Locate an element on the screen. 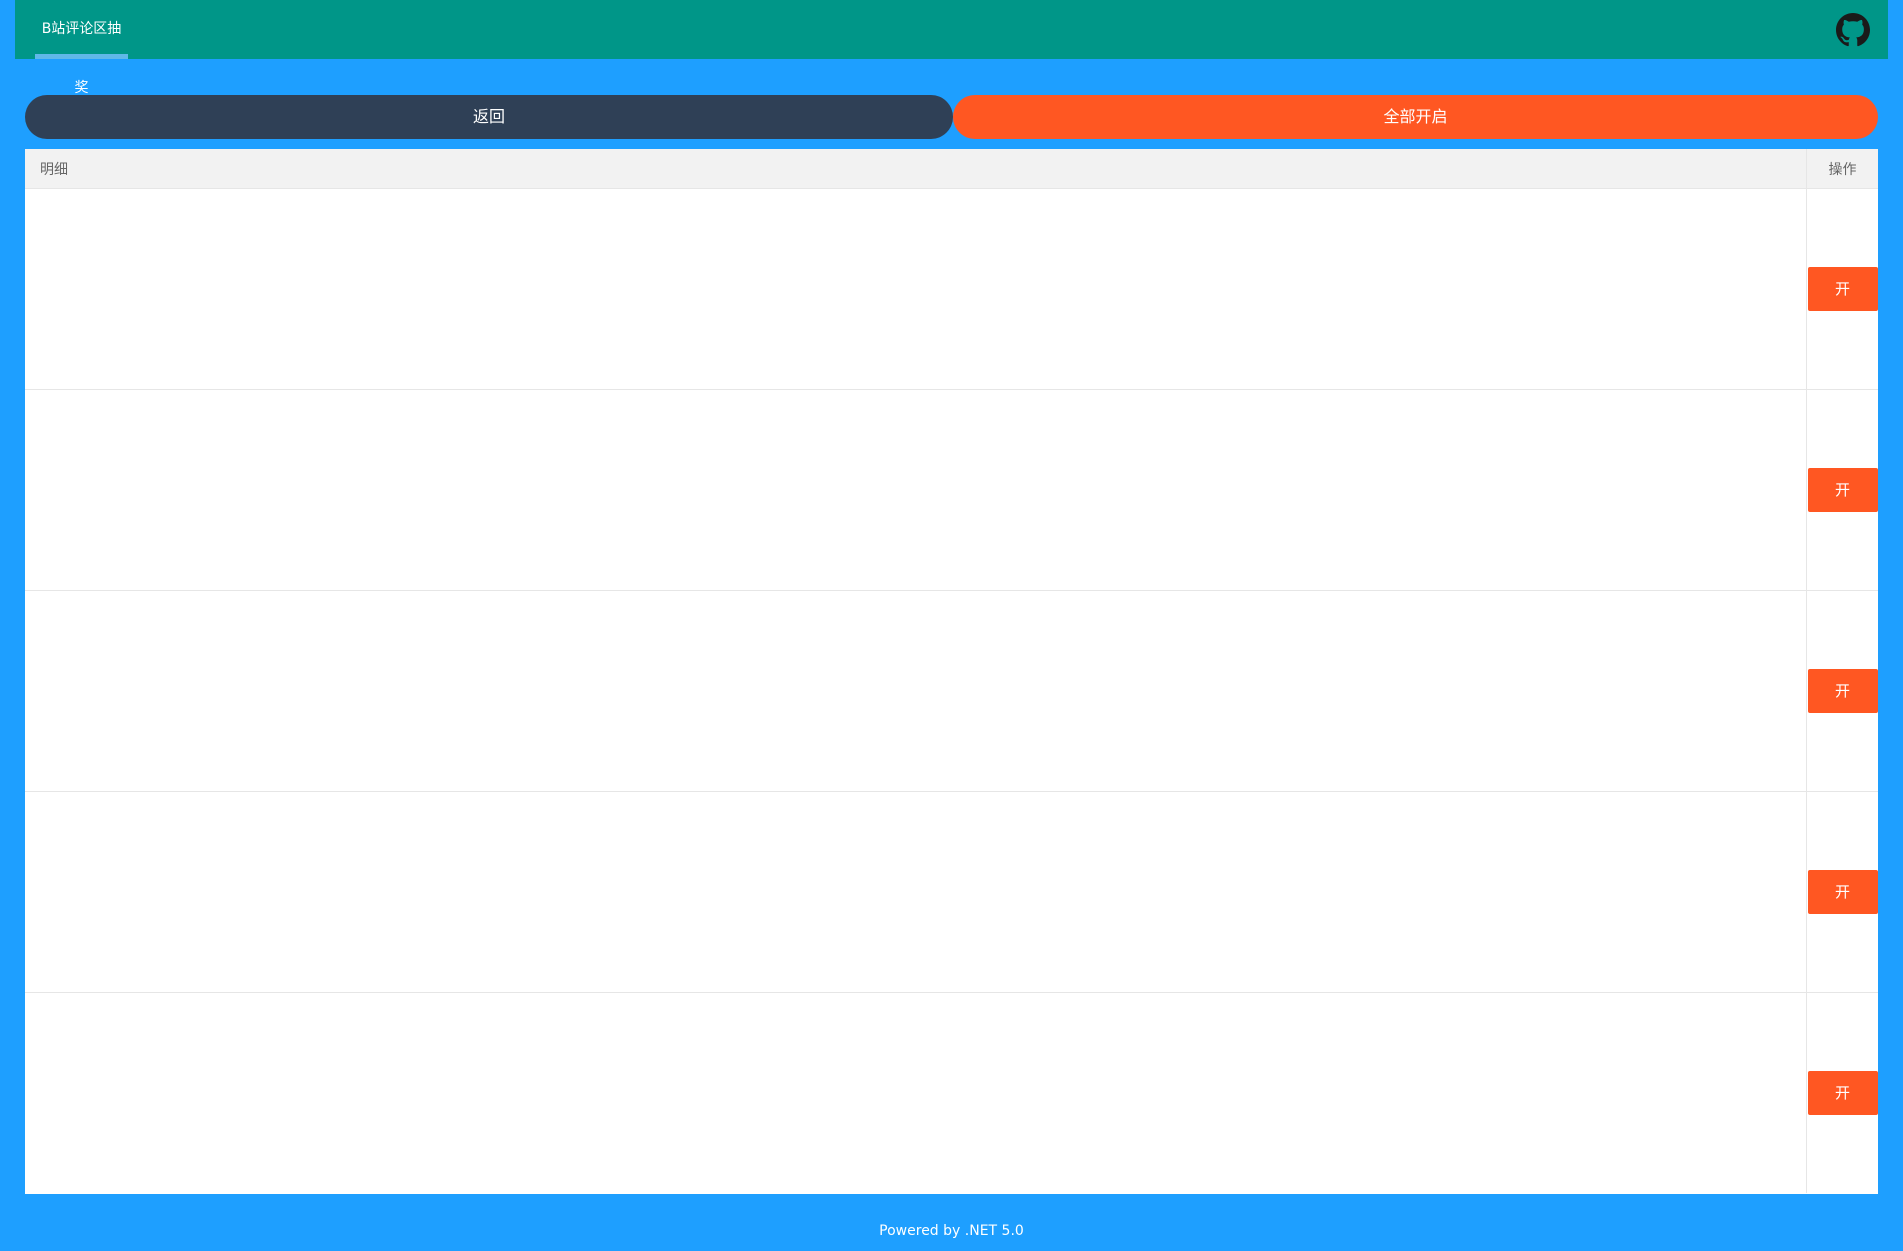 The width and height of the screenshot is (1903, 1251). table-header-row: 明细 操作 is located at coordinates (951, 169).